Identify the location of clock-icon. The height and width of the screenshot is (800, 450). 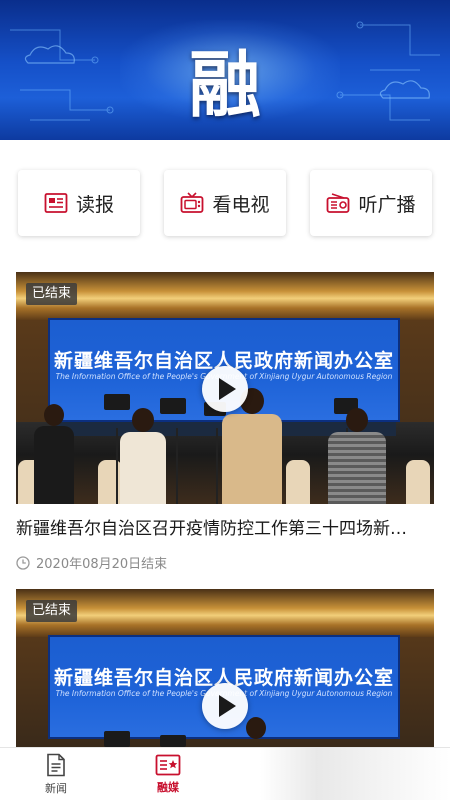
(23, 562).